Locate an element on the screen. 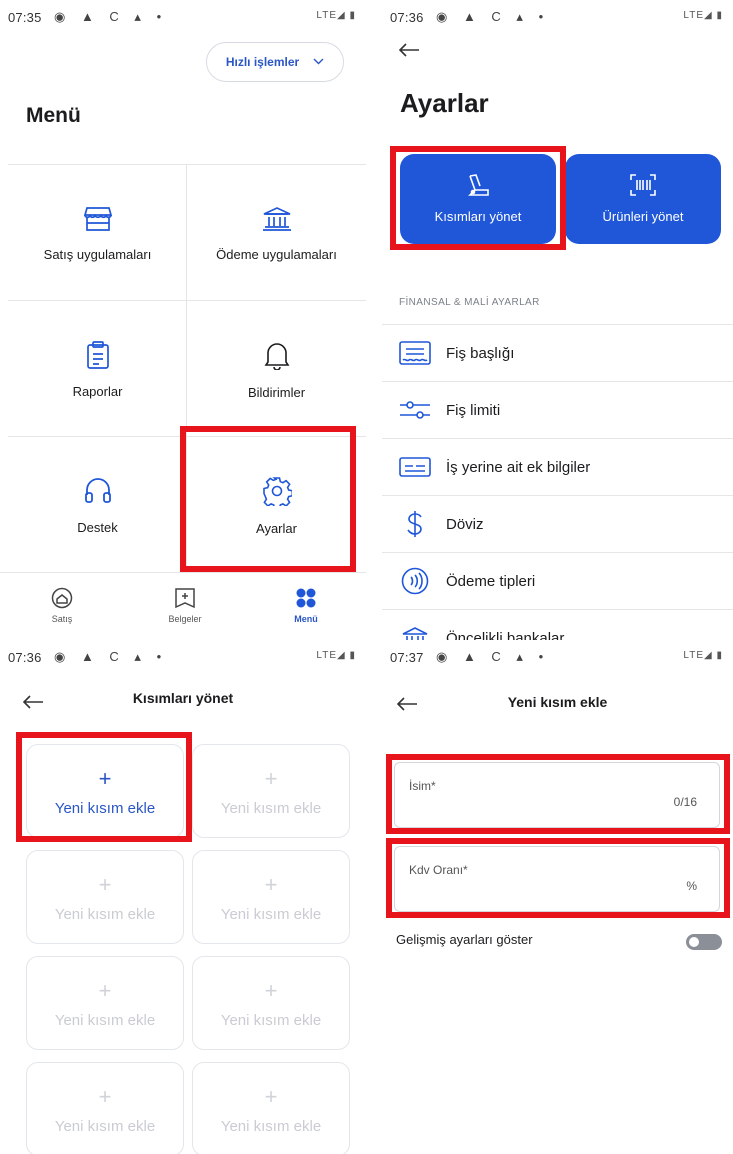 The image size is (733, 1154). settings-row-label: Öncelikli bankalar is located at coordinates (505, 635).